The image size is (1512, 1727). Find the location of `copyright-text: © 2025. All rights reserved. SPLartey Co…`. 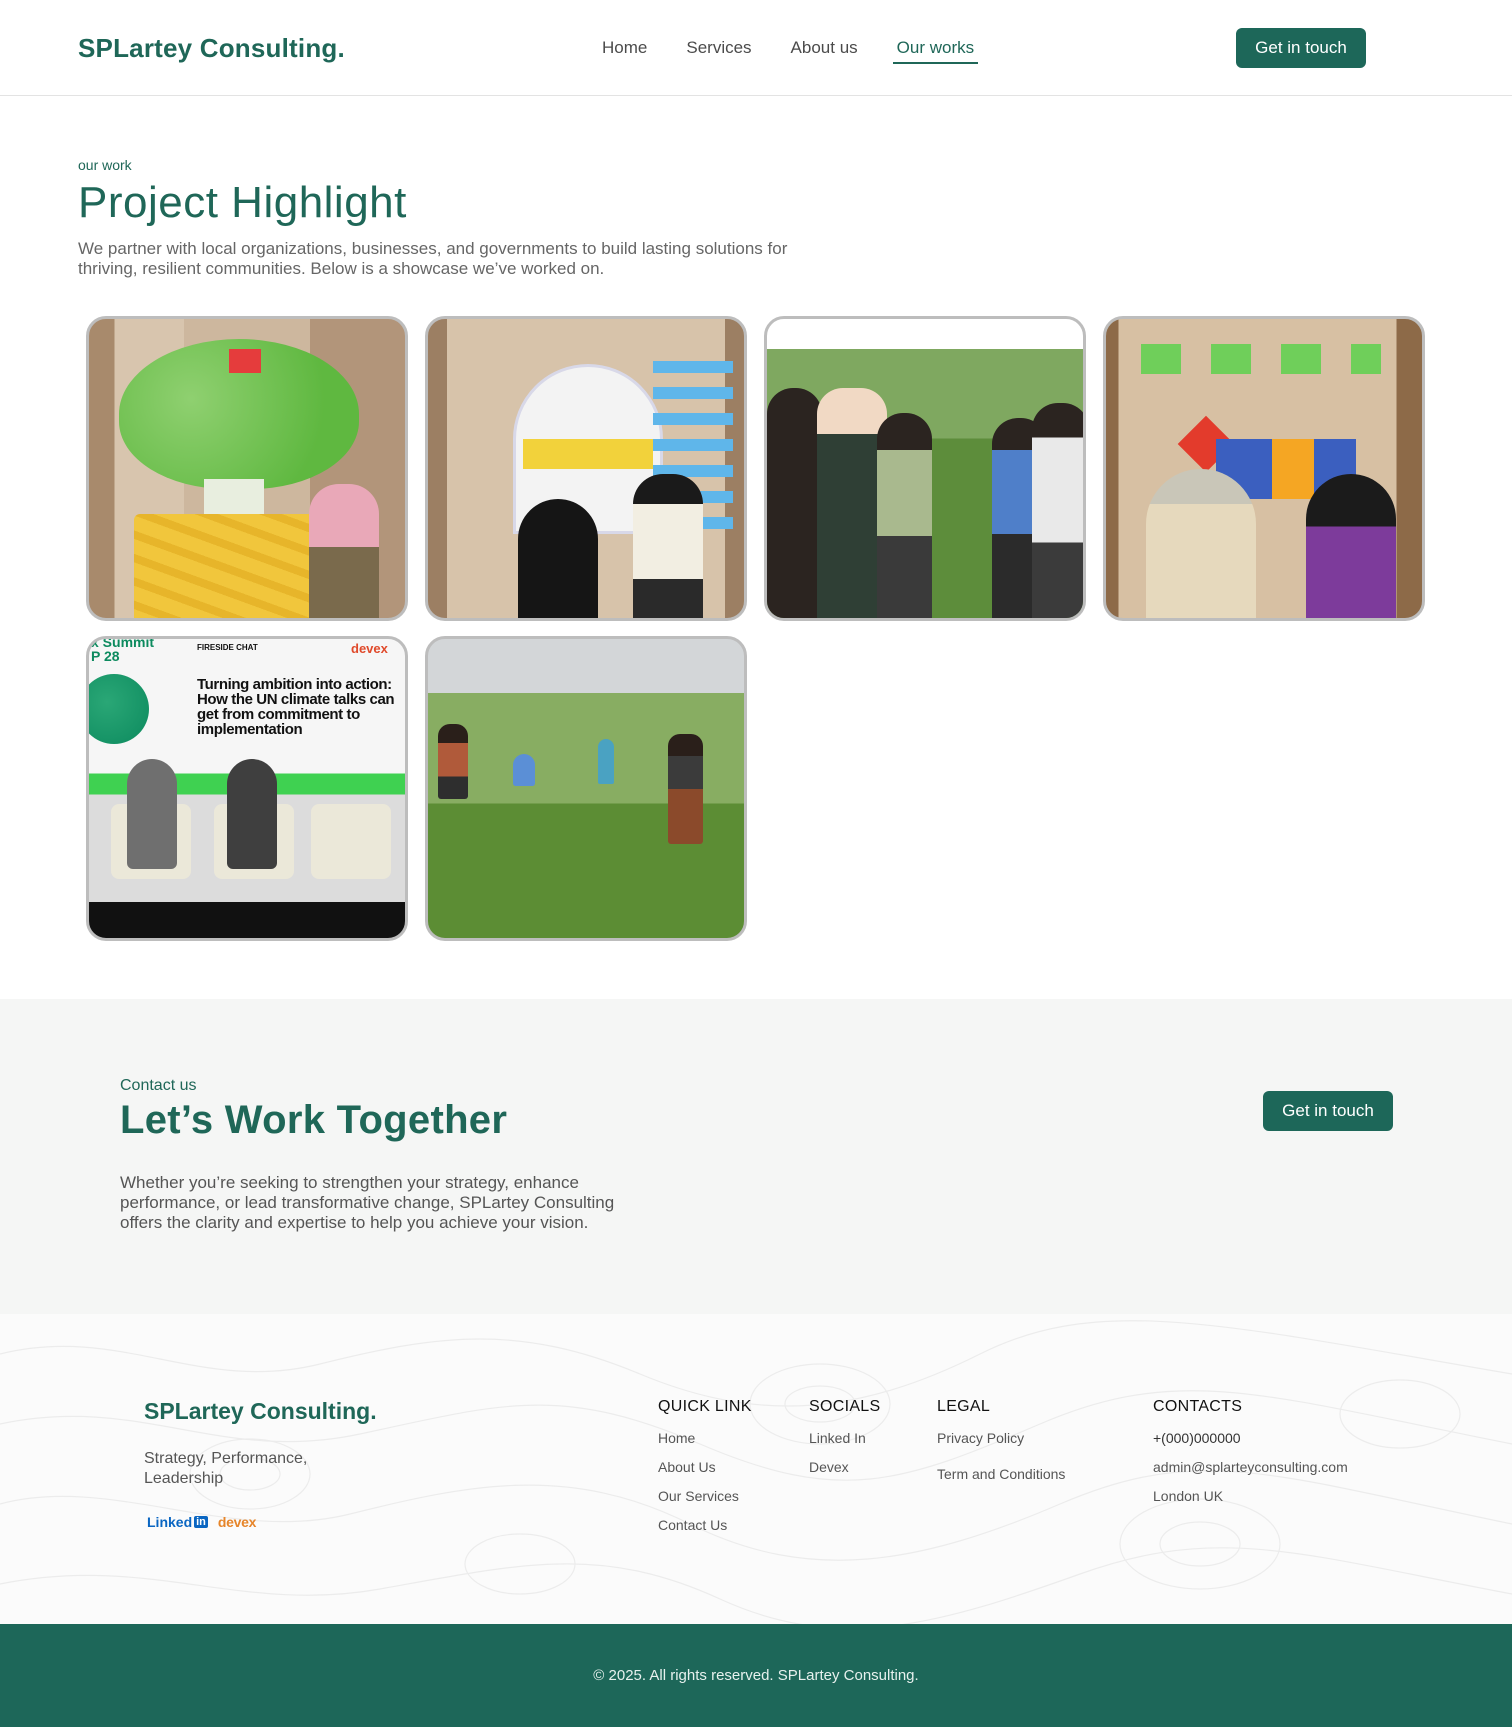

copyright-text: © 2025. All rights reserved. SPLartey Co… is located at coordinates (756, 1675).